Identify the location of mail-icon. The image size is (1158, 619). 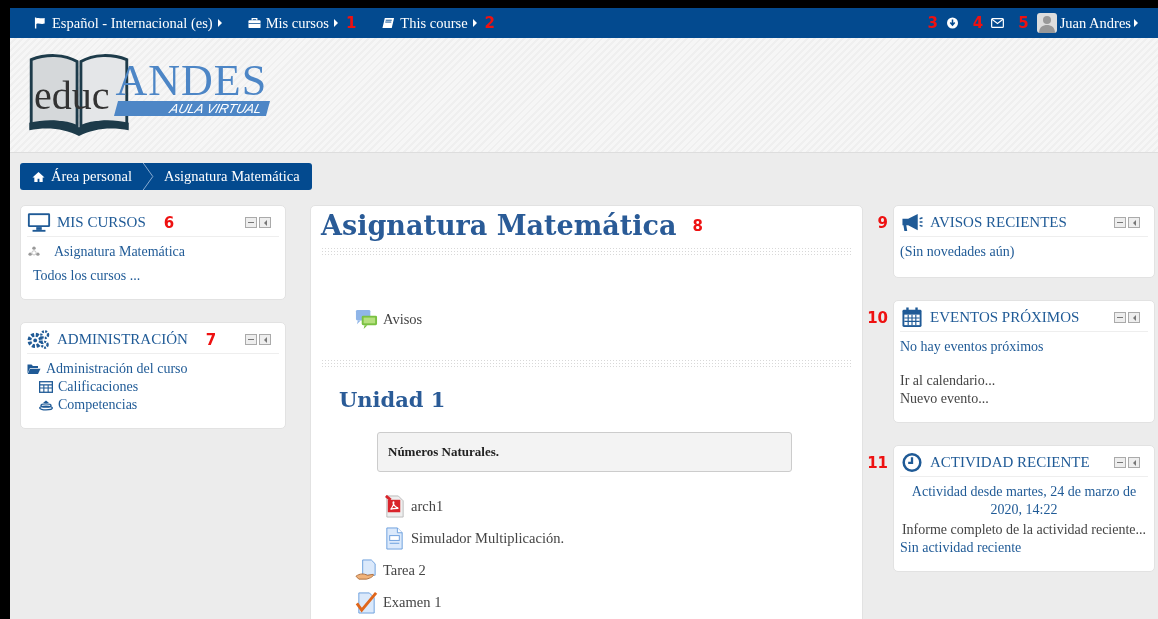
(998, 23).